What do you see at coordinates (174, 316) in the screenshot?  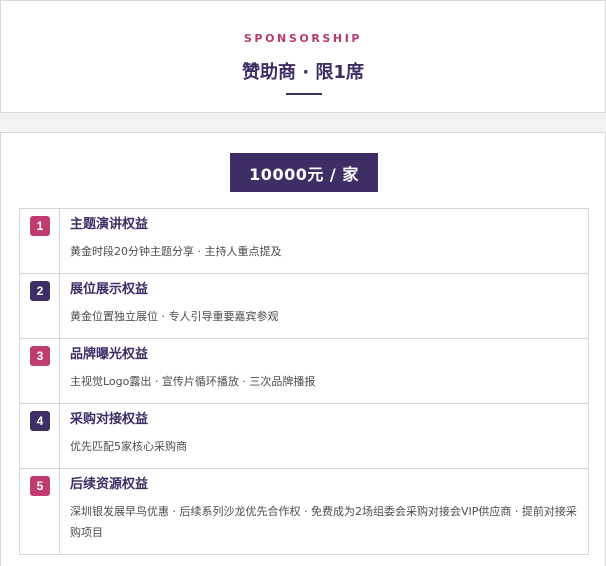 I see `benefit-description: 黄金位置独立展位 · 专人引导重要嘉宾参观` at bounding box center [174, 316].